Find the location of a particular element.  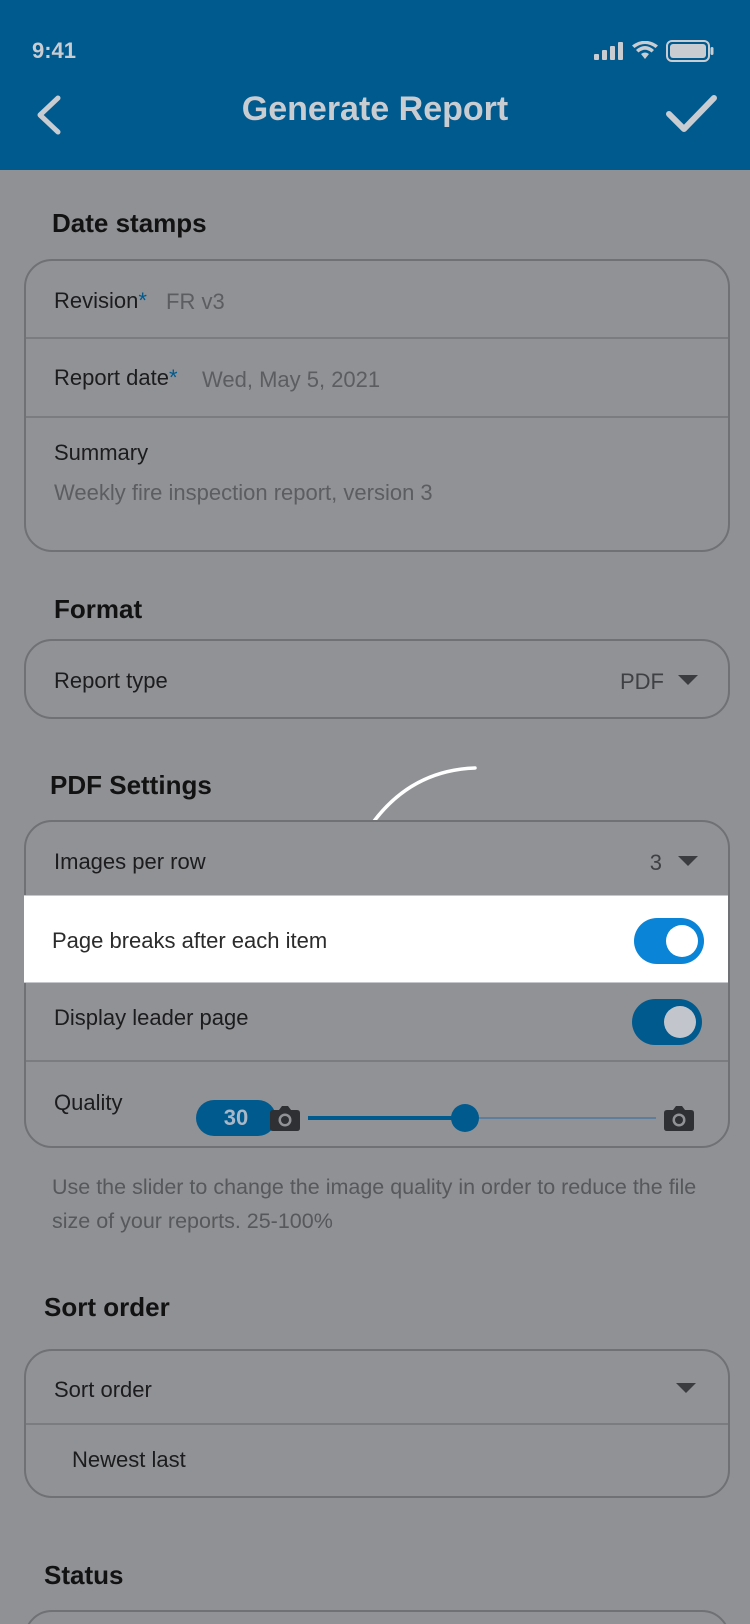

status-heading: Status is located at coordinates (84, 1575).